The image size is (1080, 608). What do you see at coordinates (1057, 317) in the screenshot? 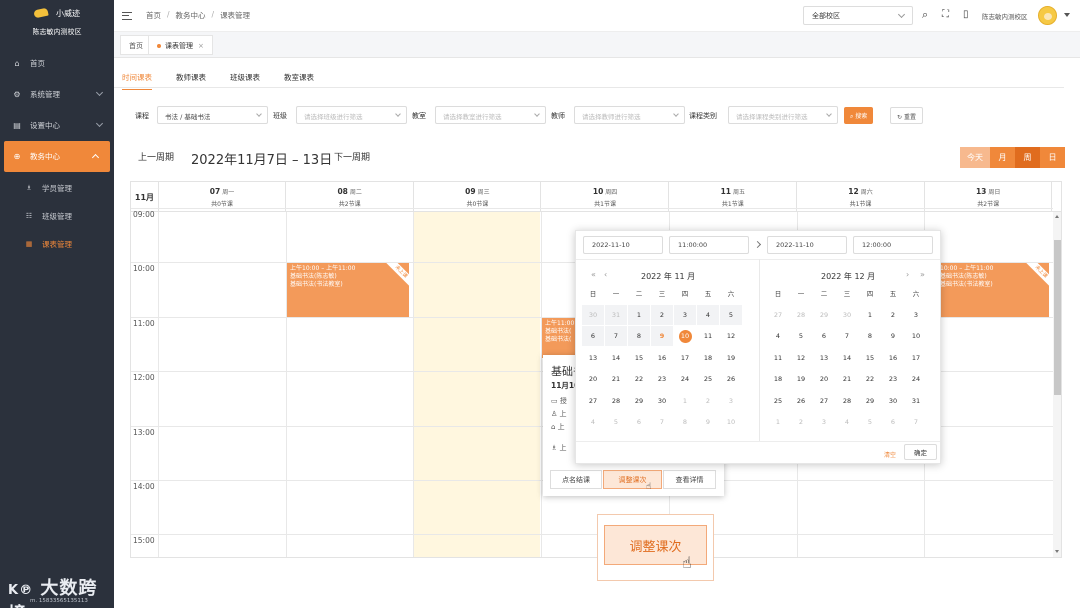
I see `scrollbar-thumb` at bounding box center [1057, 317].